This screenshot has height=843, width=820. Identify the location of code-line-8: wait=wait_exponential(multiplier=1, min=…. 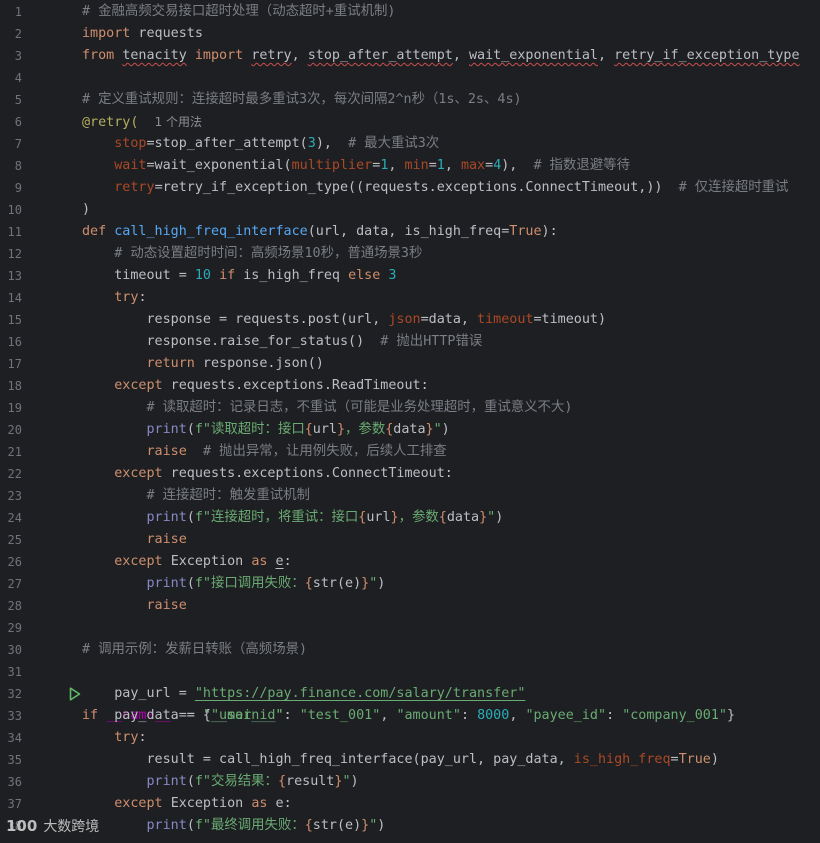
(410, 166).